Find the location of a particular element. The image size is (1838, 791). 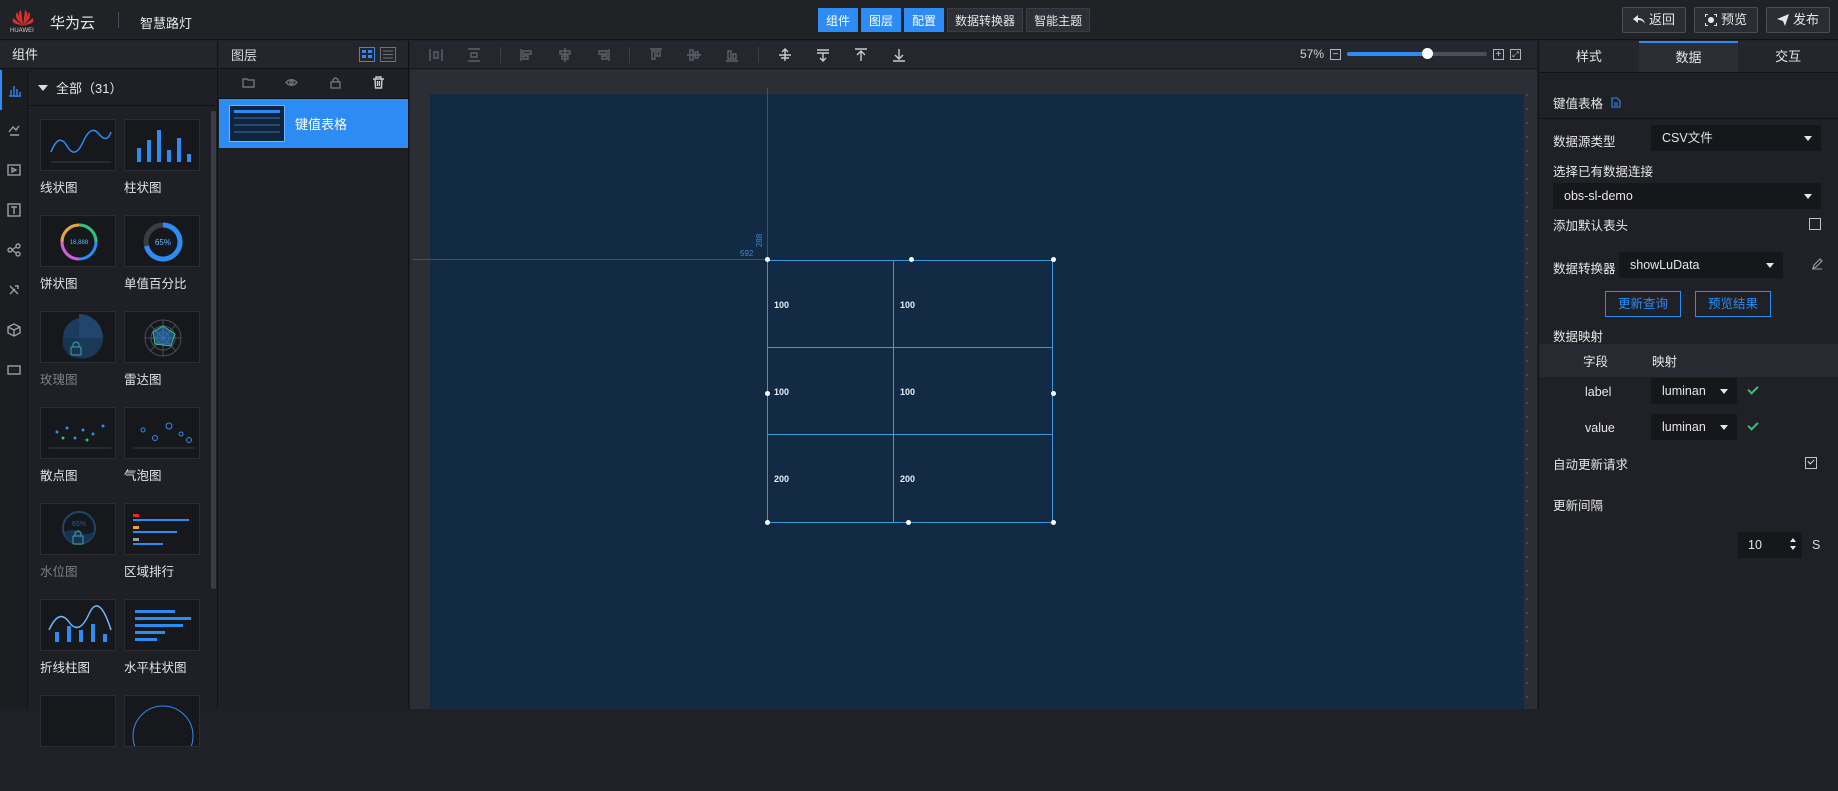

align-middle-button is located at coordinates (694, 55).